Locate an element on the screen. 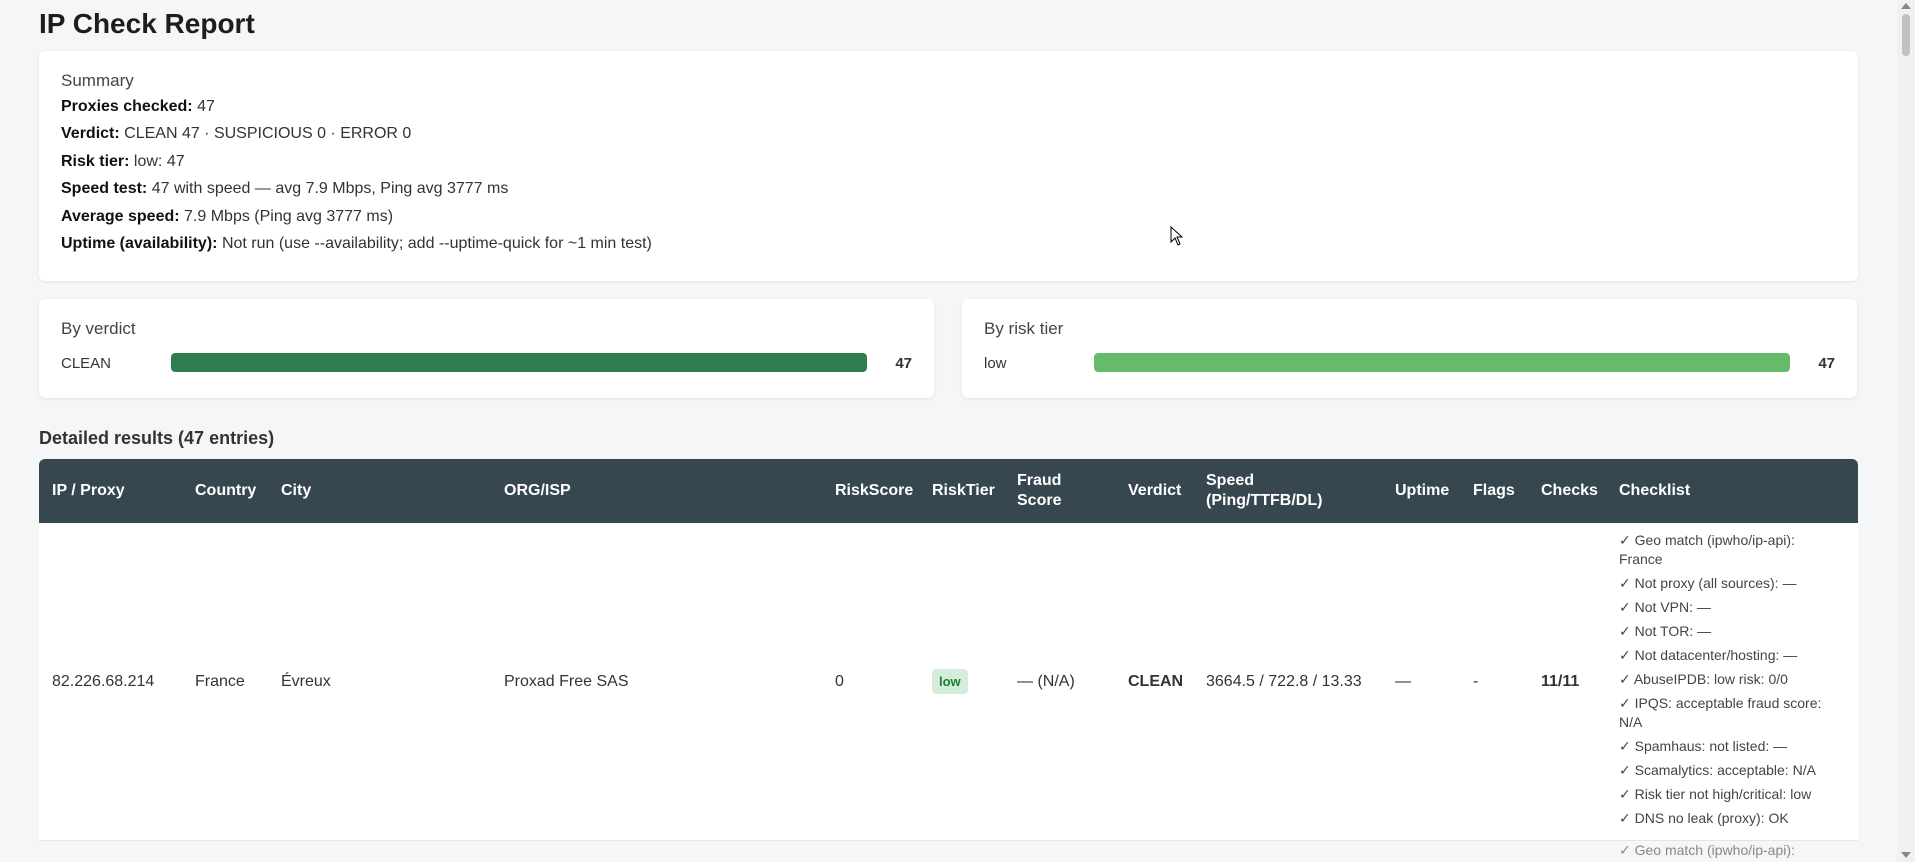 This screenshot has width=1915, height=862. header-country: Country is located at coordinates (225, 491).